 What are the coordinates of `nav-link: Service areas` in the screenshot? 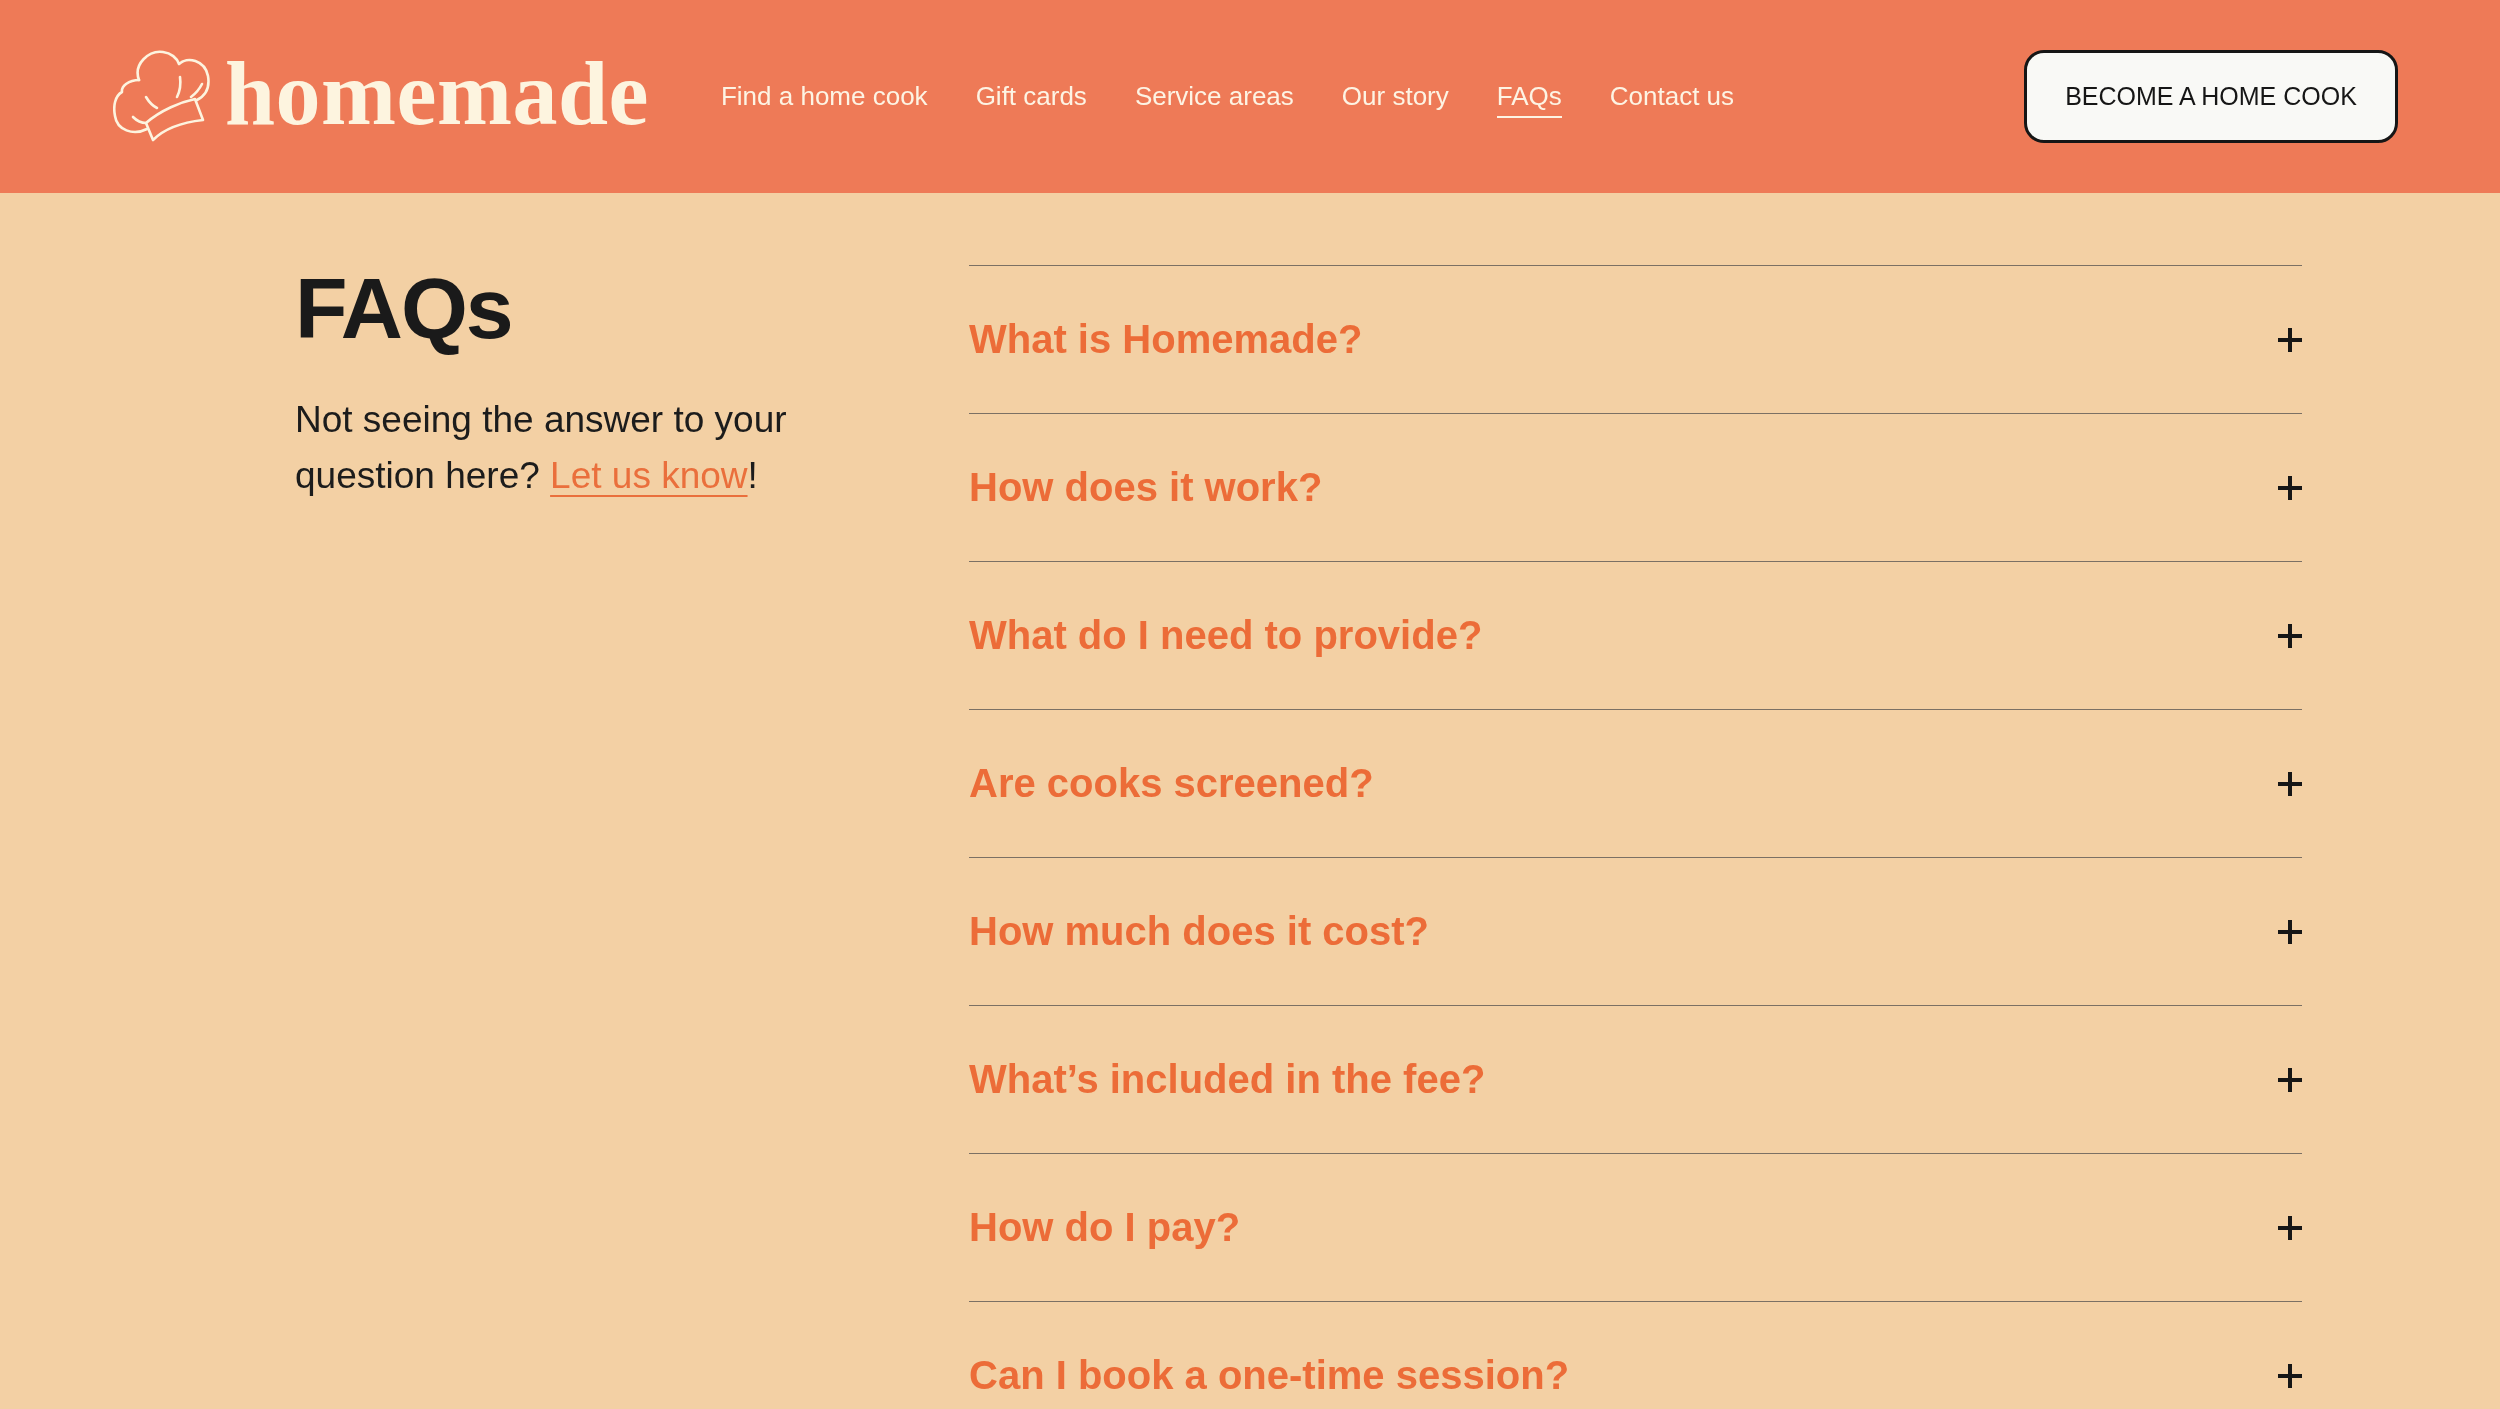 It's located at (1214, 96).